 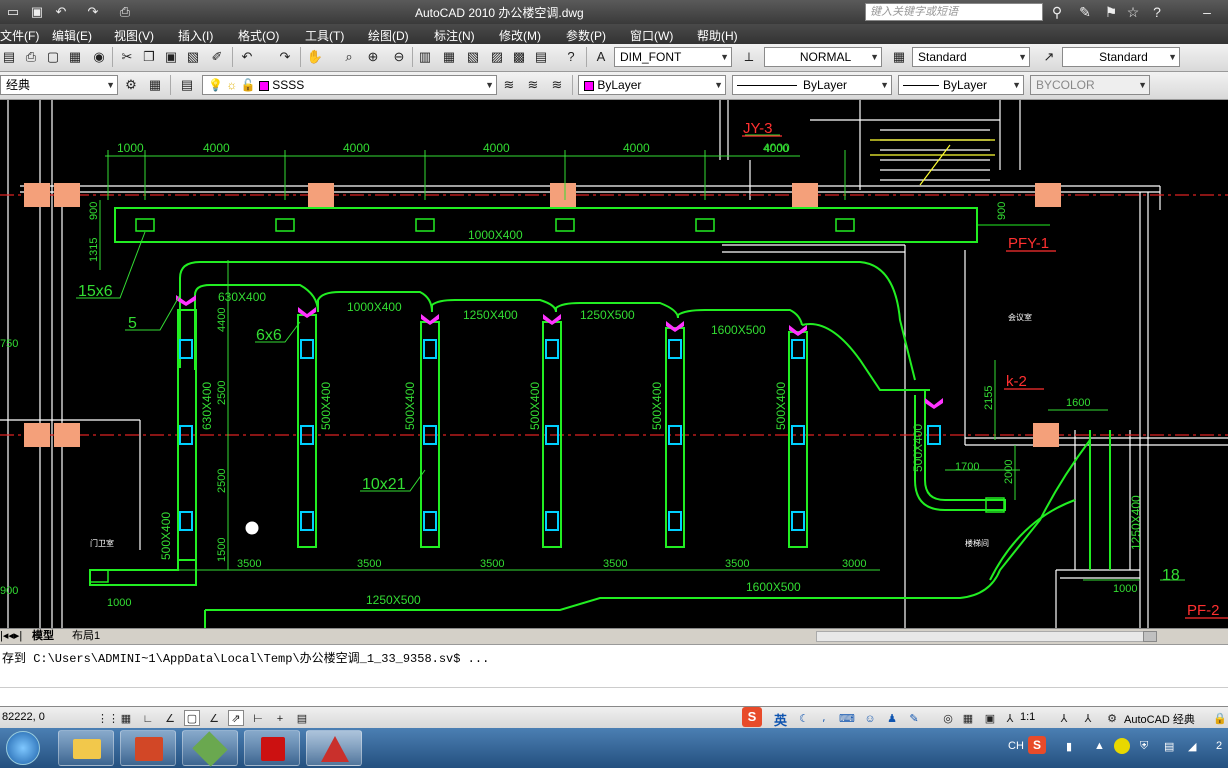 What do you see at coordinates (954, 12) in the screenshot?
I see `search-input: 键入关键字或短语` at bounding box center [954, 12].